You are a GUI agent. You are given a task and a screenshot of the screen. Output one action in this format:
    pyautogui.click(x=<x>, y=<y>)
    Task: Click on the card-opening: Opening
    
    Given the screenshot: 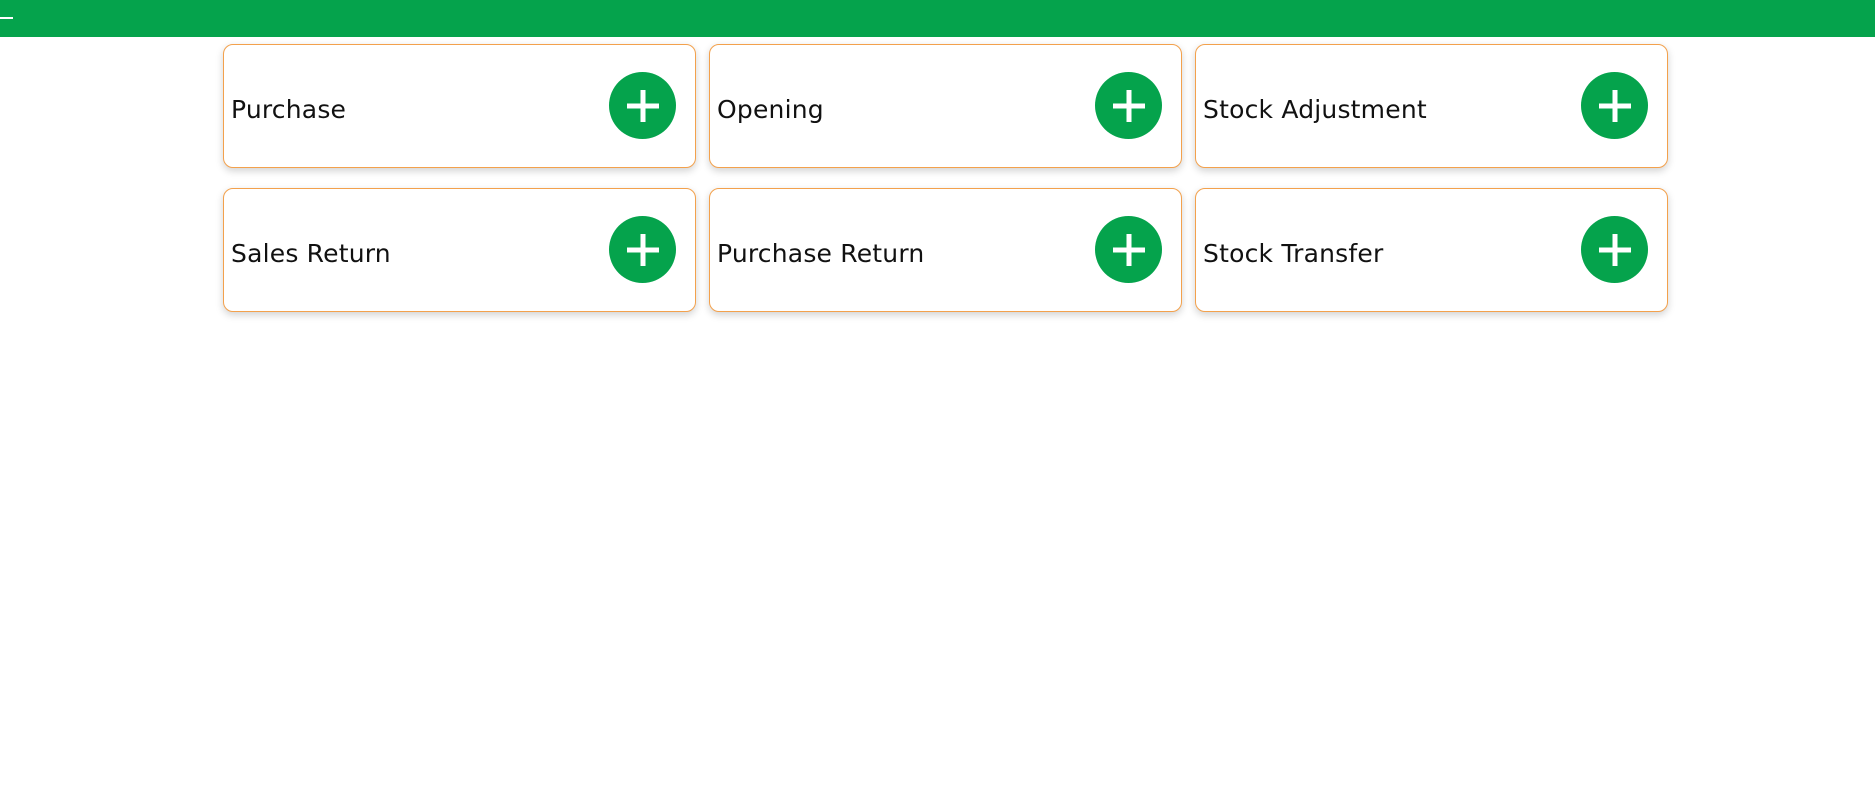 What is the action you would take?
    pyautogui.click(x=945, y=106)
    